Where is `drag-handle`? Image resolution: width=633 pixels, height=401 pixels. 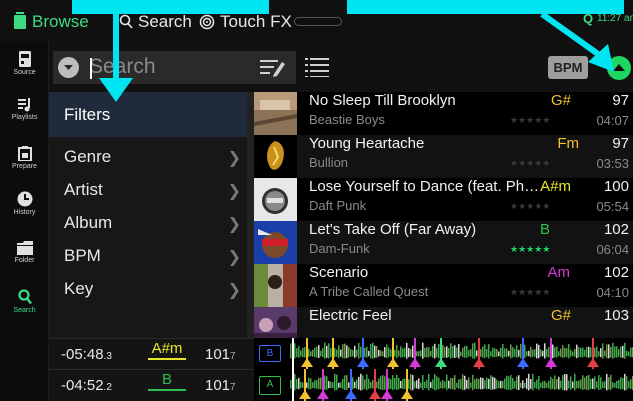
drag-handle is located at coordinates (318, 21).